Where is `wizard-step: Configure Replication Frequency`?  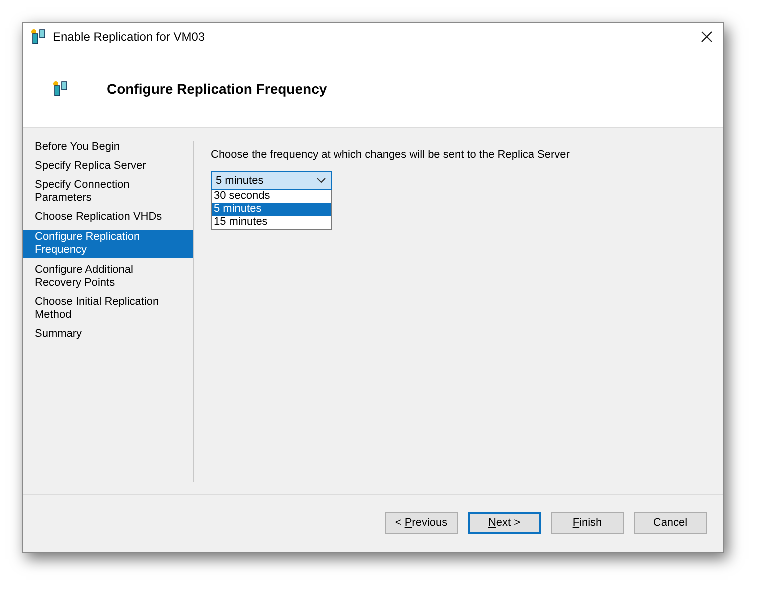
wizard-step: Configure Replication Frequency is located at coordinates (108, 244).